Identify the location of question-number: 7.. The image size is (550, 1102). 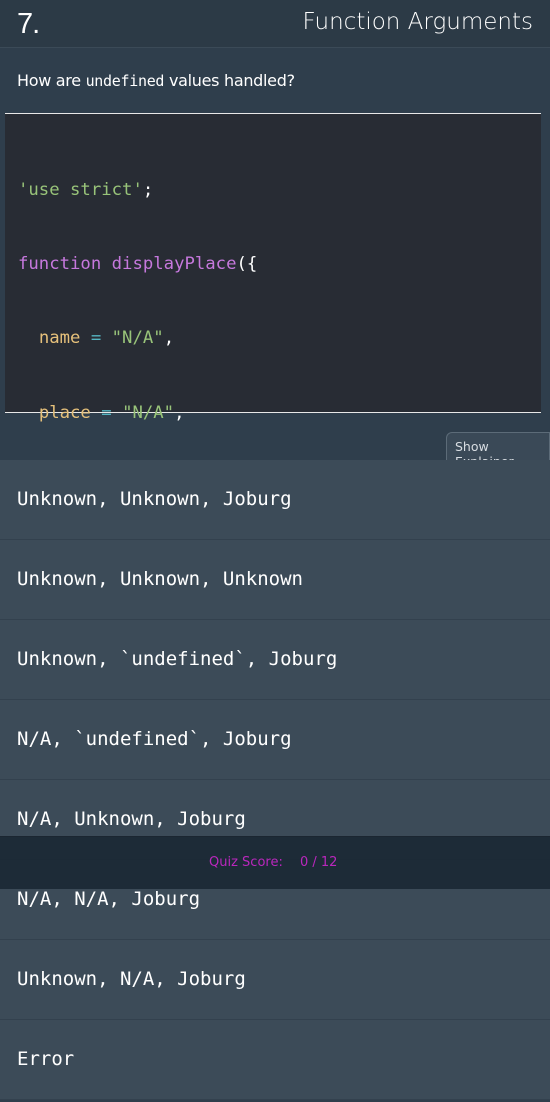
(28, 24).